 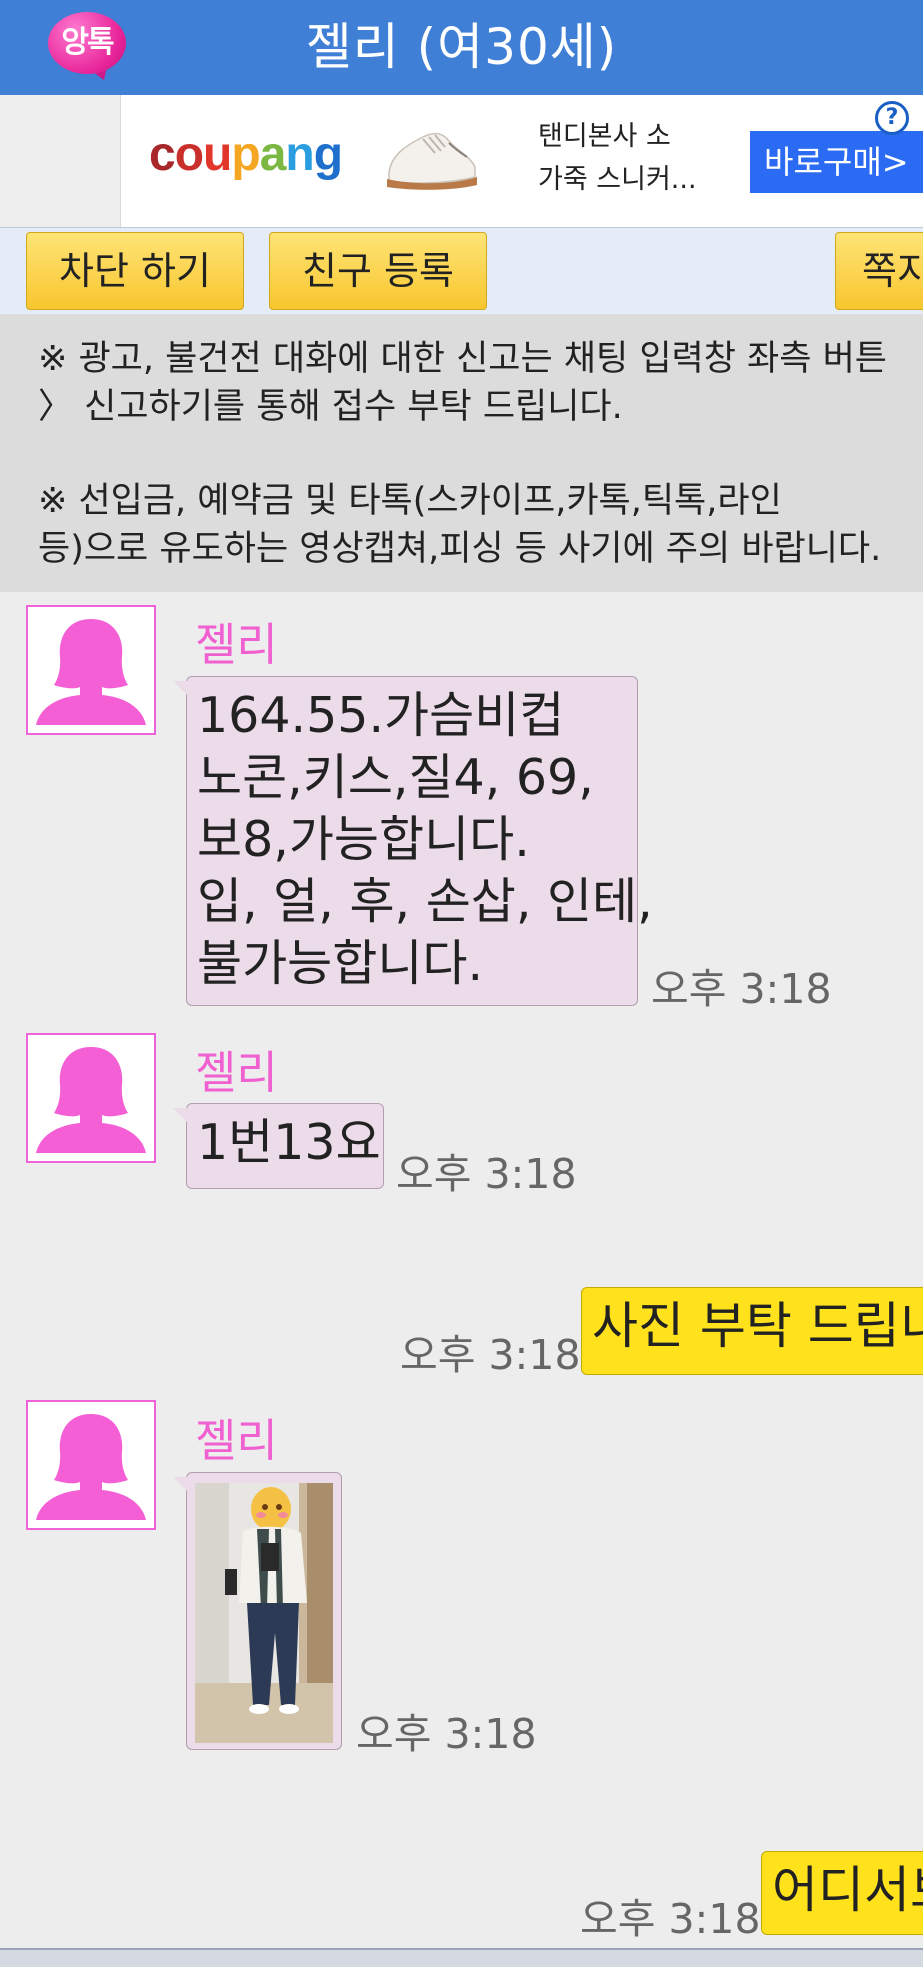 I want to click on action-bar: 차단 하기 친구 등록 쪽지, so click(x=461, y=271).